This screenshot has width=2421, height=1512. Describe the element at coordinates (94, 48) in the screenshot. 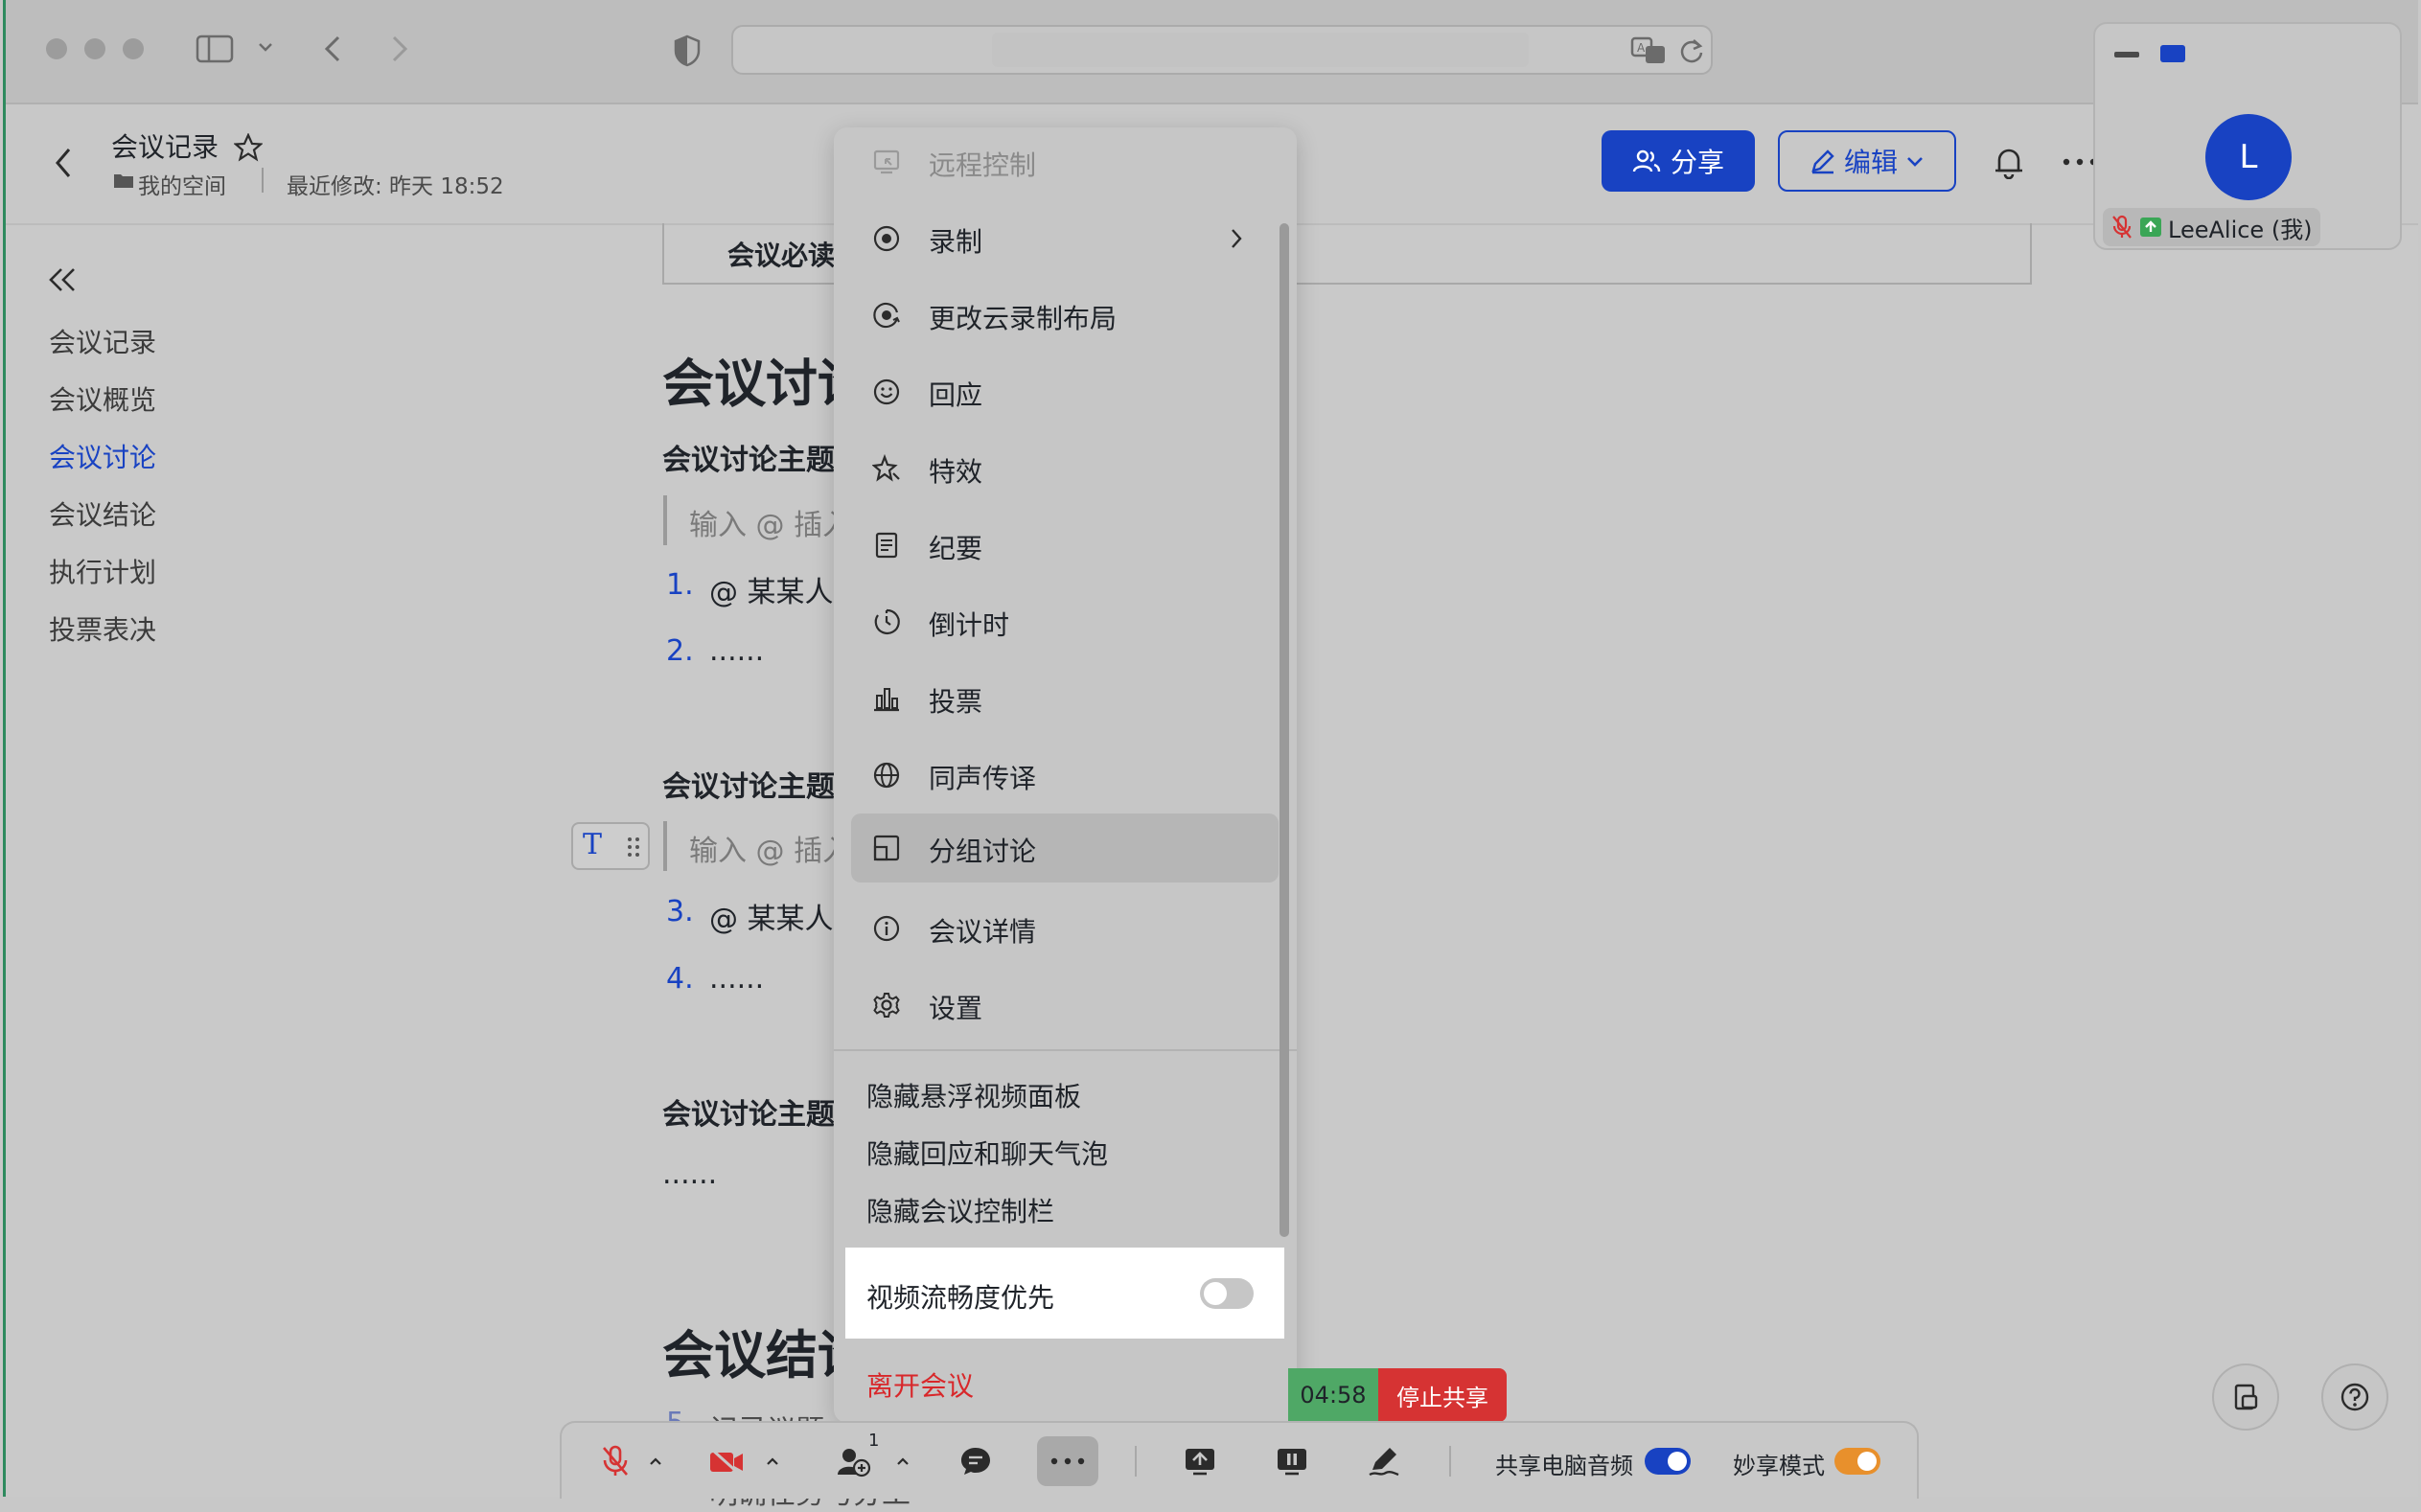

I see `minimize-window-button` at that location.